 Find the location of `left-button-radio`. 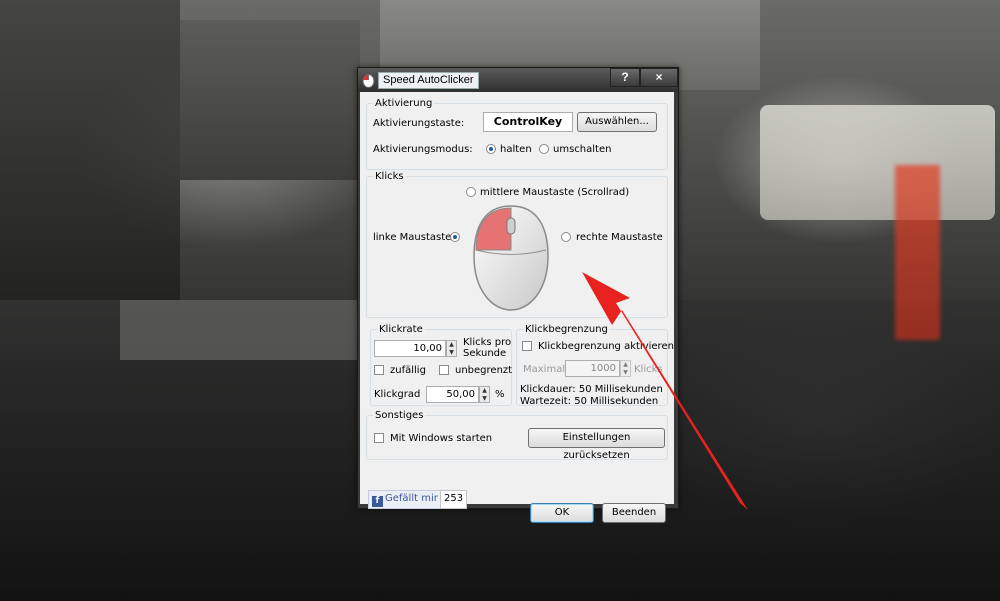

left-button-radio is located at coordinates (455, 237).